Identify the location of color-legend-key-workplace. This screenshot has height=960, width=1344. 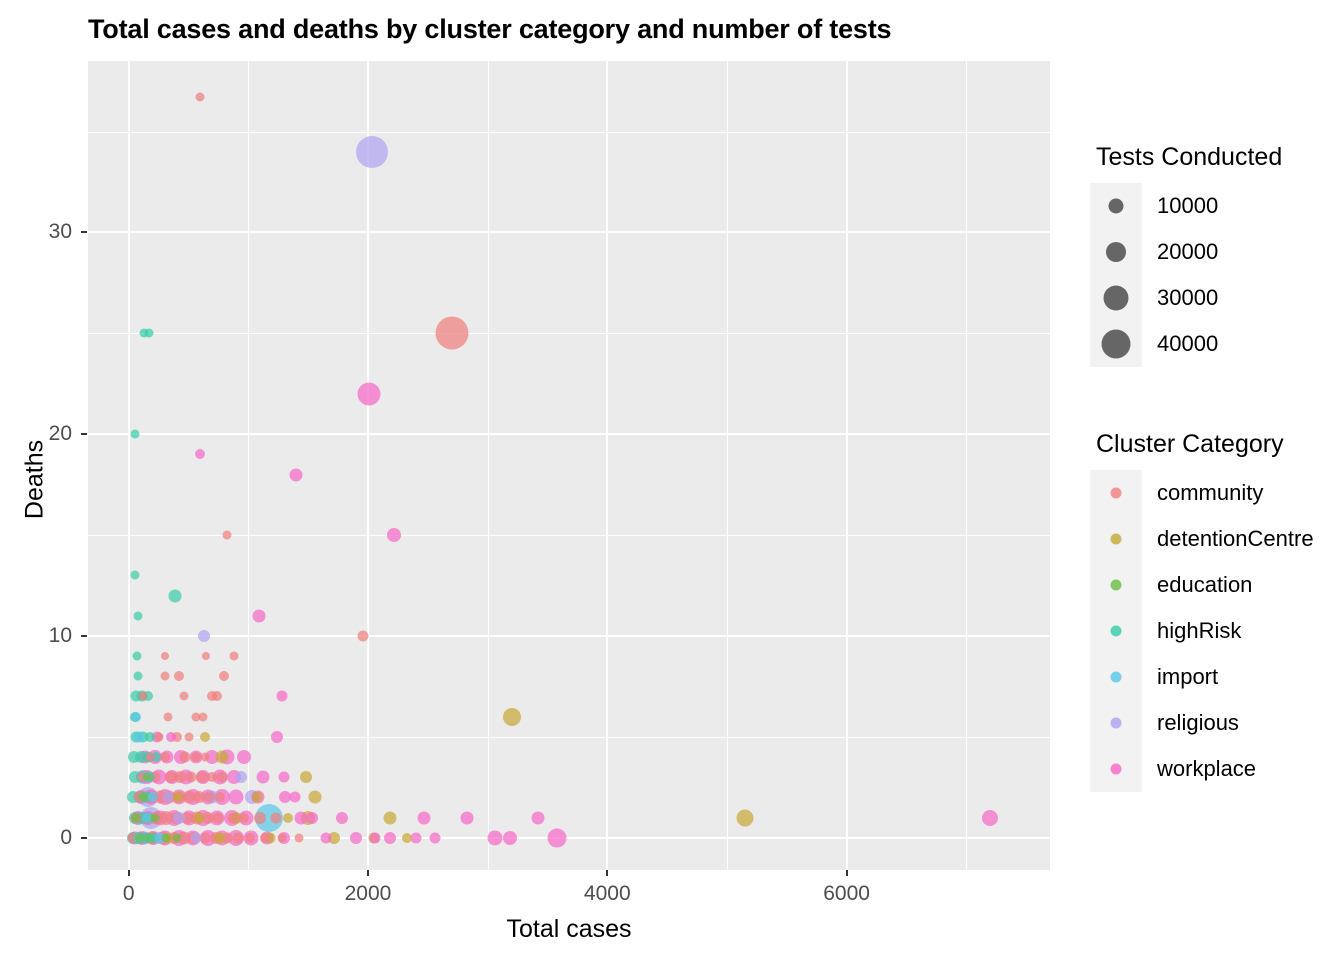
(1116, 769).